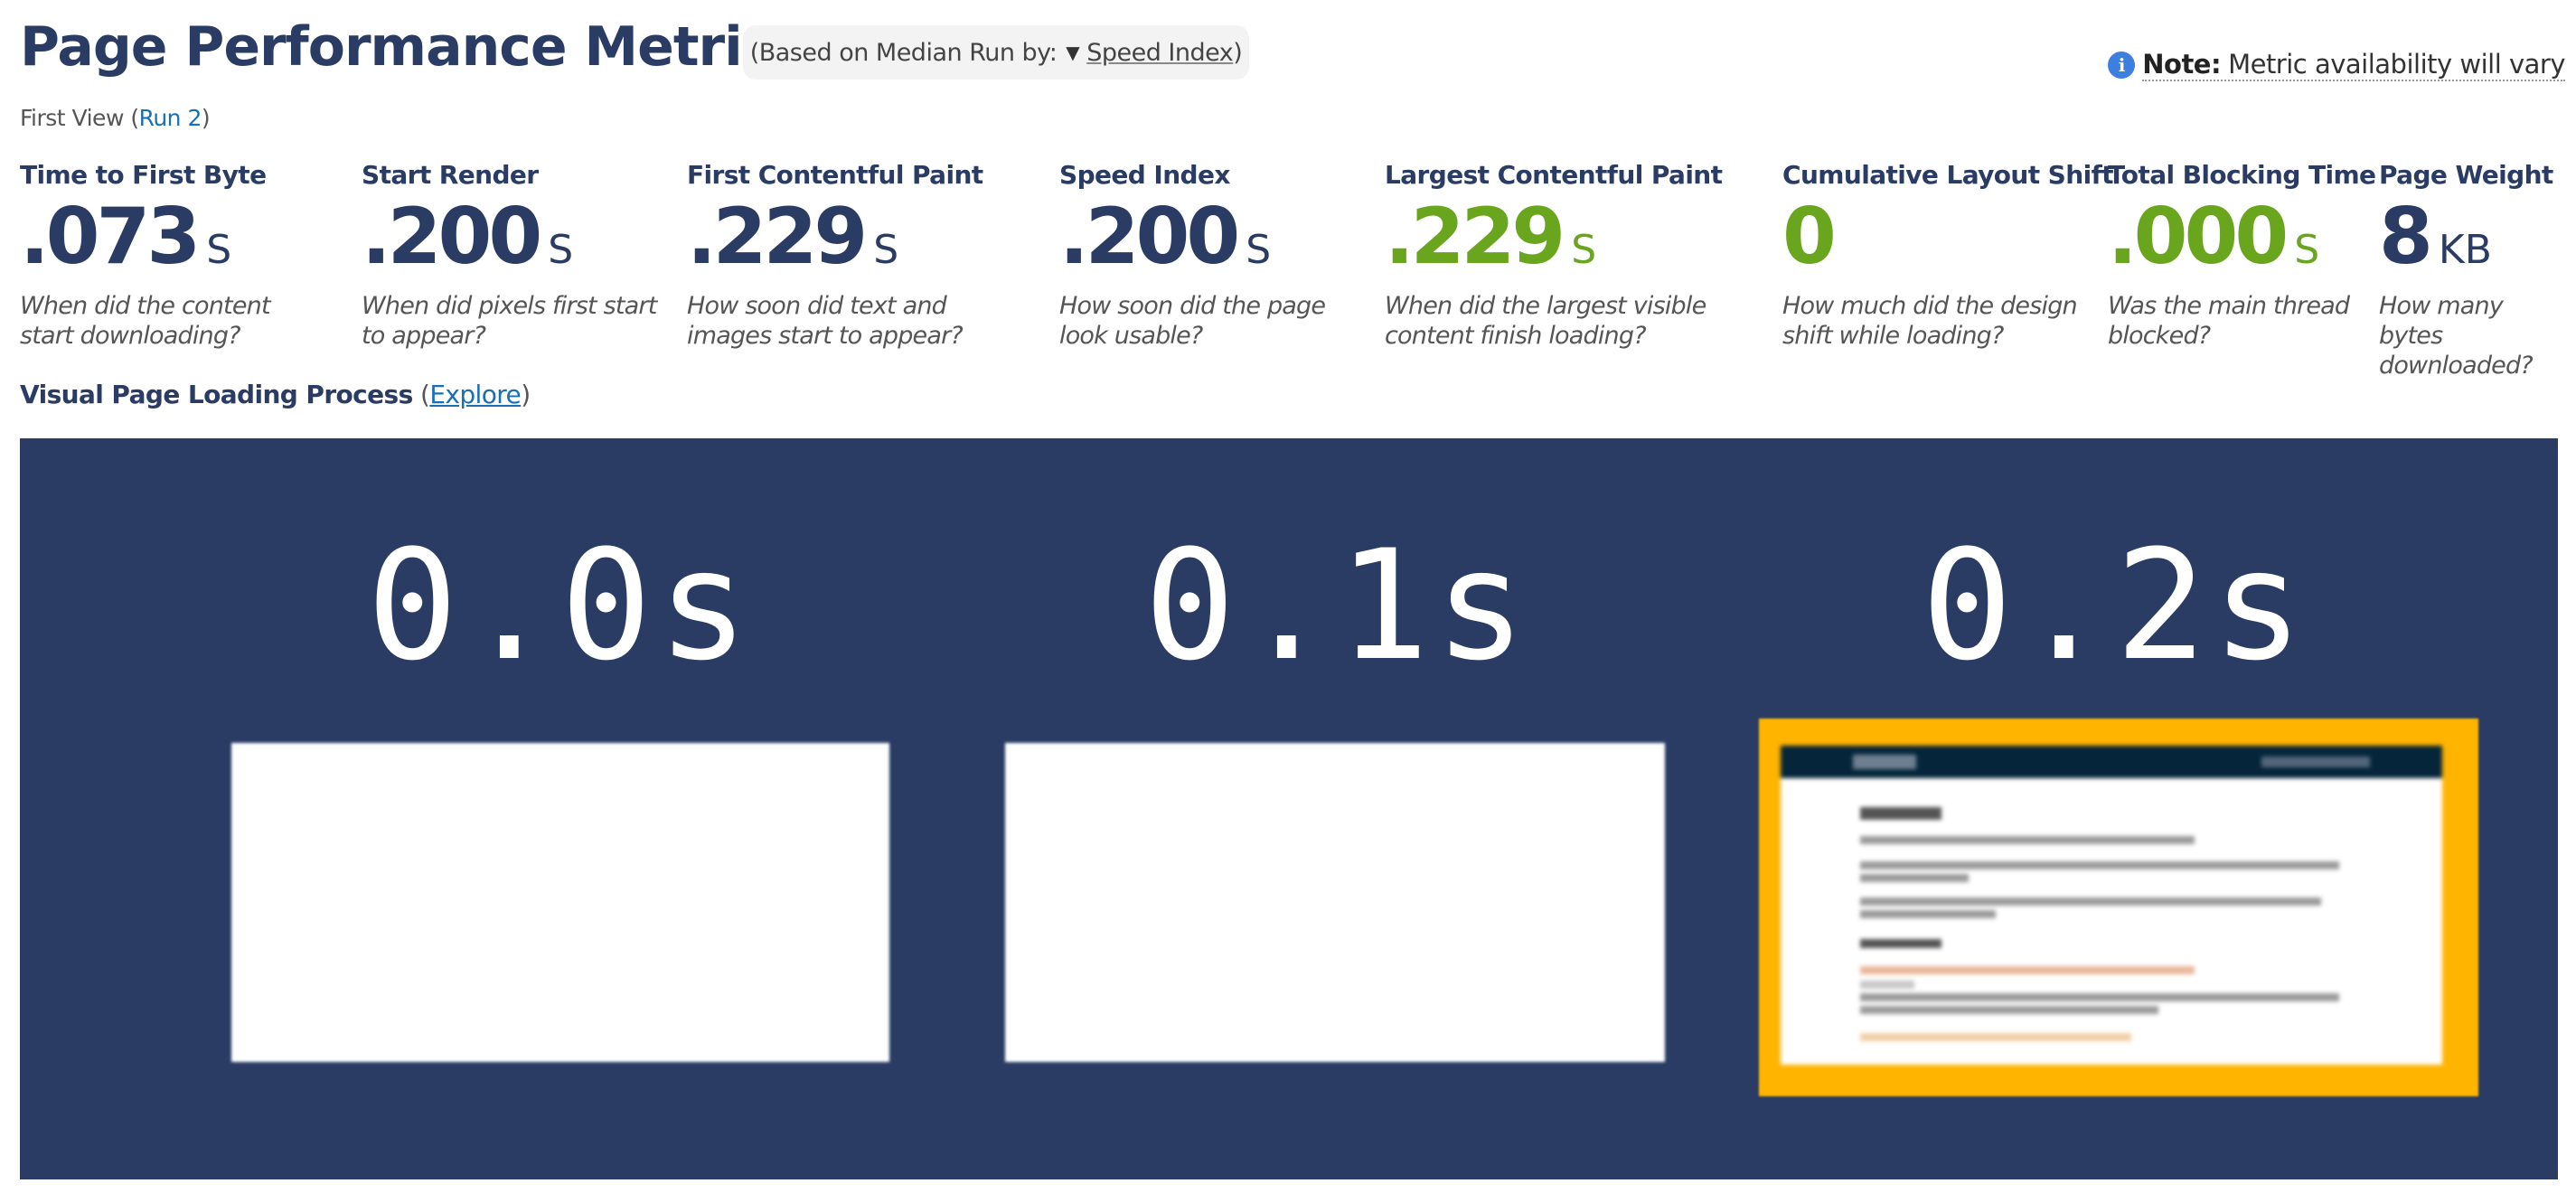 This screenshot has height=1193, width=2576. I want to click on median-run-selector: (Based on Median Run by: ▼ Speed Index ), so click(996, 52).